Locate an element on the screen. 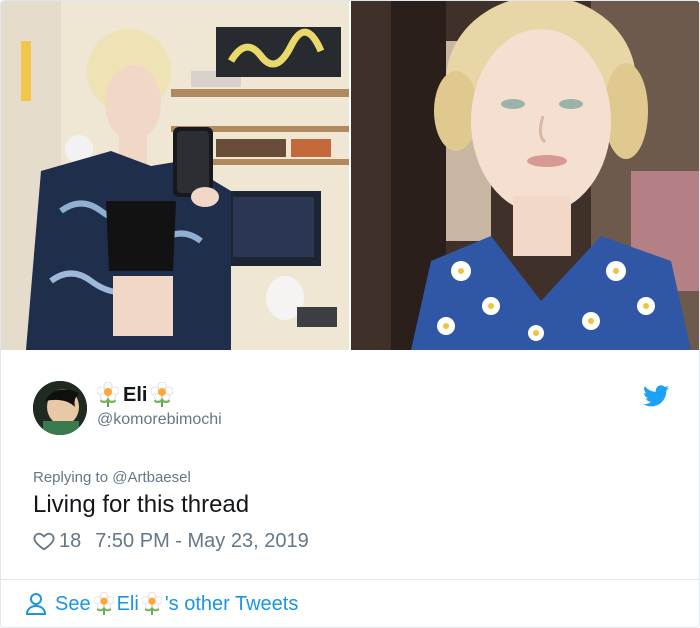  author-avatar-image is located at coordinates (60, 408).